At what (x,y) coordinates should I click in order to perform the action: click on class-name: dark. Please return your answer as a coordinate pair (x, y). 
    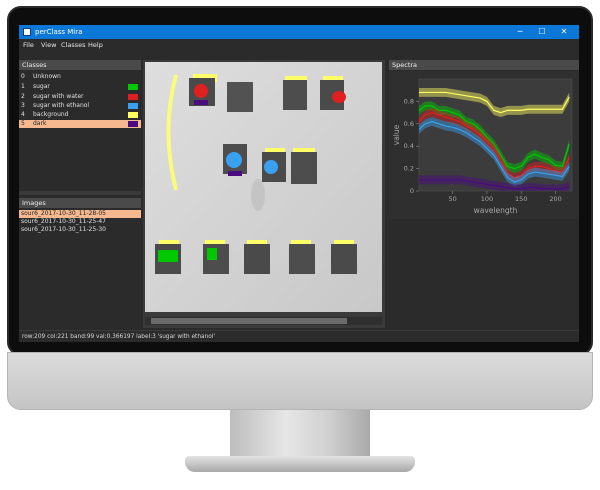
    Looking at the image, I should click on (40, 123).